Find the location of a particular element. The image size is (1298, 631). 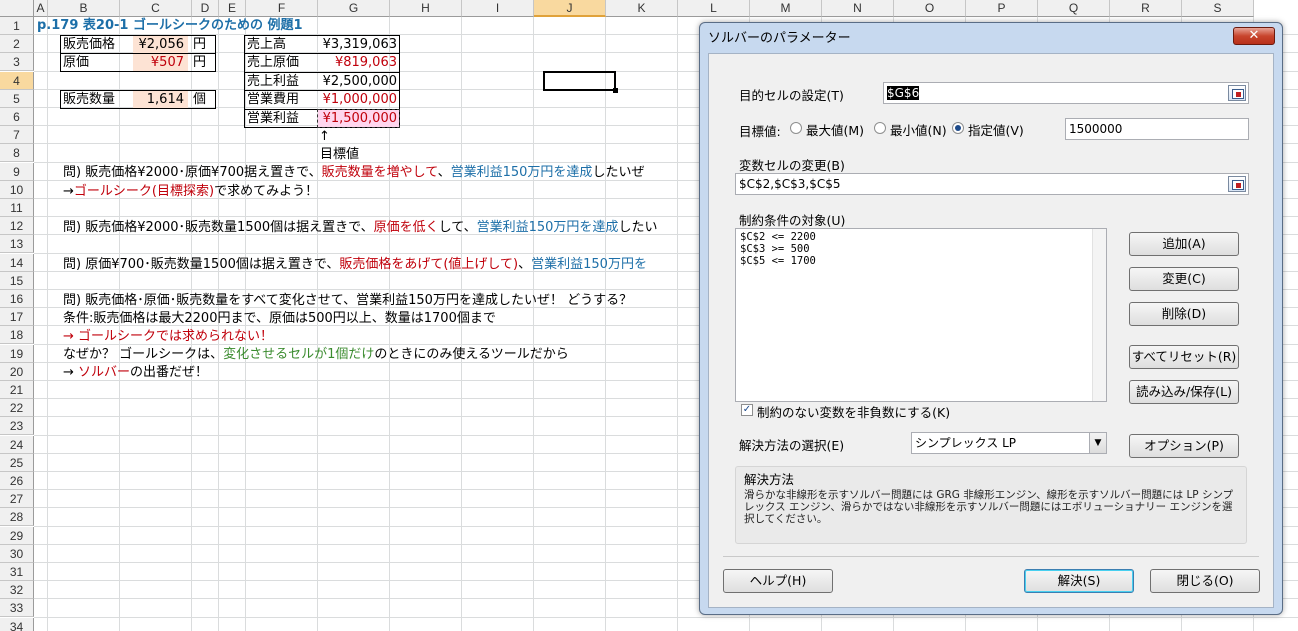

row-header-25: 25 is located at coordinates (17, 462).